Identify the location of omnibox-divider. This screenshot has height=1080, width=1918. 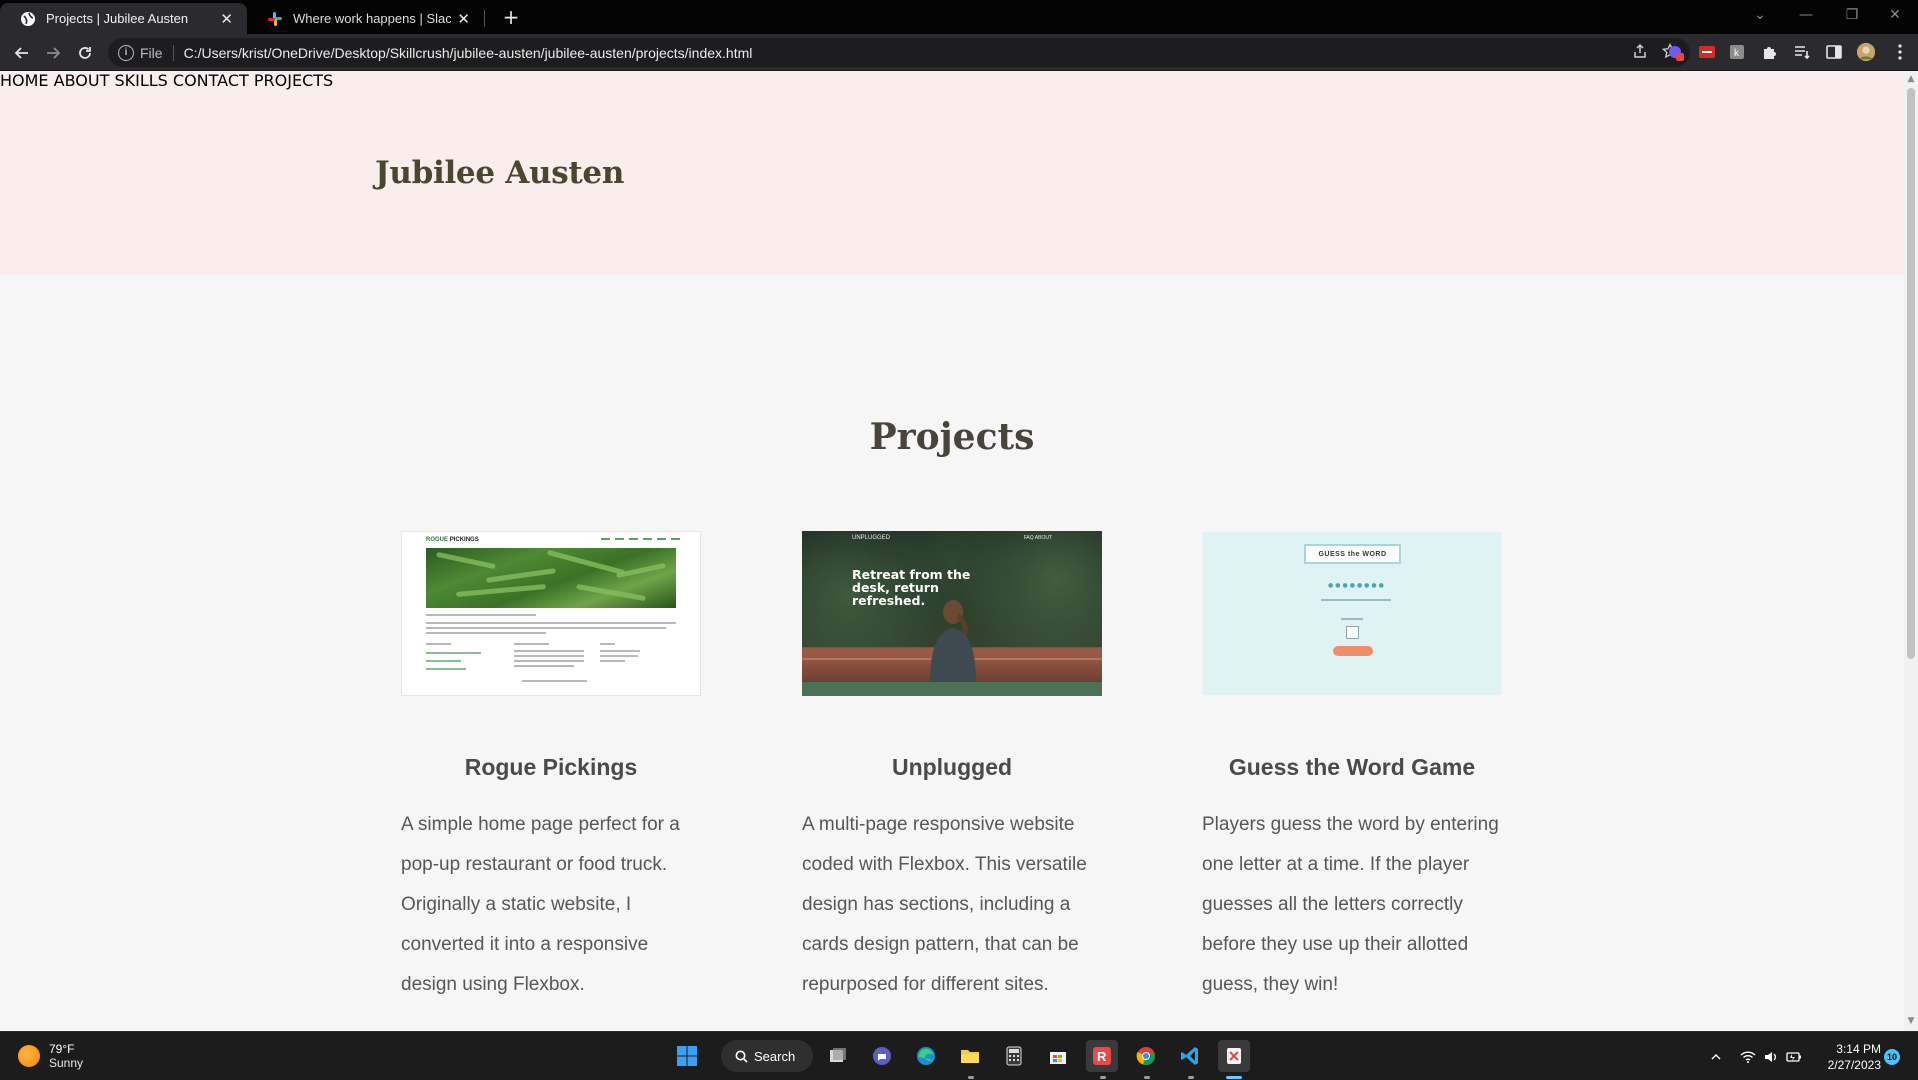
(173, 52).